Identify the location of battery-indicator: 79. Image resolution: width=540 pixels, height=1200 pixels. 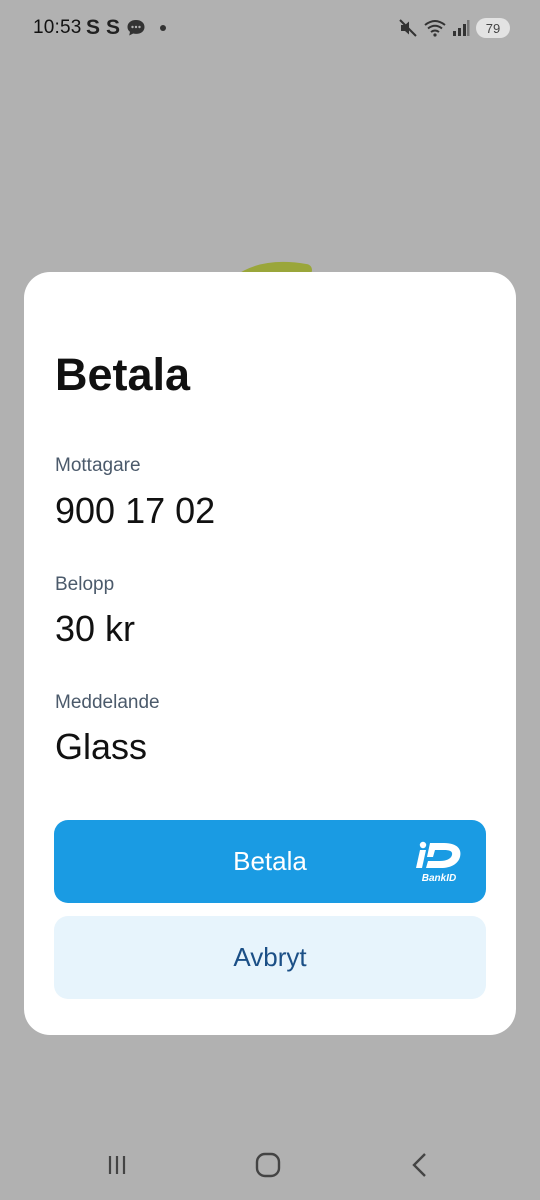
(493, 28).